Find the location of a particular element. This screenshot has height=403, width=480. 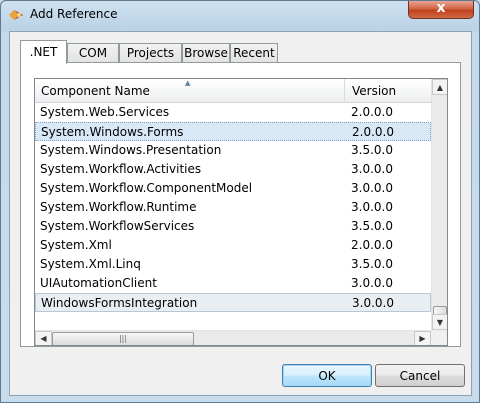

sort-ascending-icon: ▲ is located at coordinates (188, 83).